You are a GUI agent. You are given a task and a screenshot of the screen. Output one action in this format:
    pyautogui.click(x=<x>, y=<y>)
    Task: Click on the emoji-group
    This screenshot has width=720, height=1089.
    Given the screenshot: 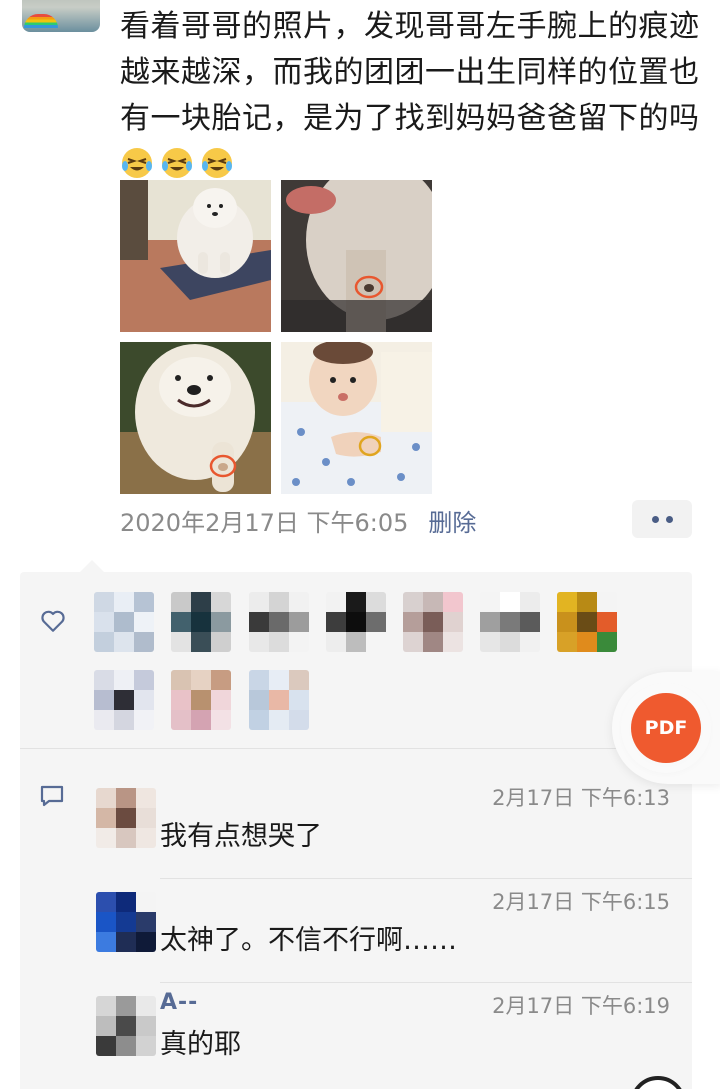 What is the action you would take?
    pyautogui.click(x=180, y=164)
    